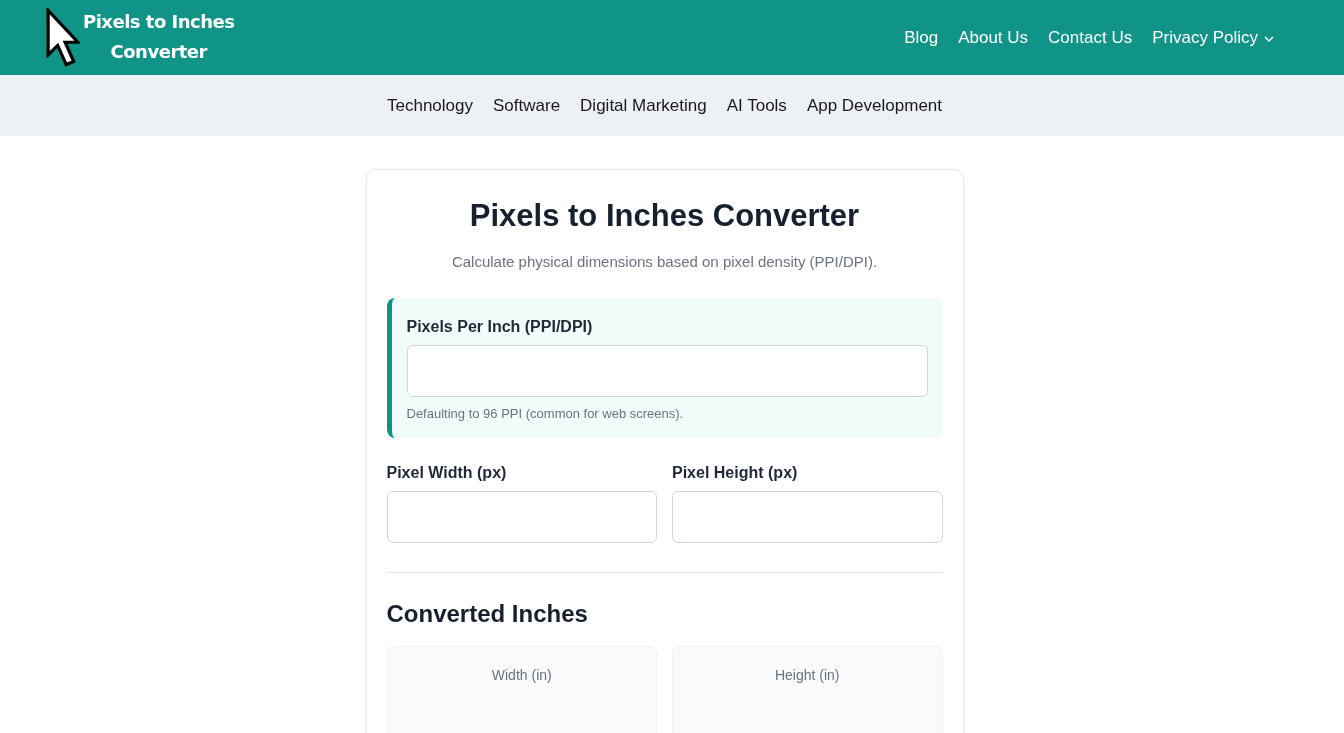  I want to click on field-label: Pixel Height (px), so click(735, 473).